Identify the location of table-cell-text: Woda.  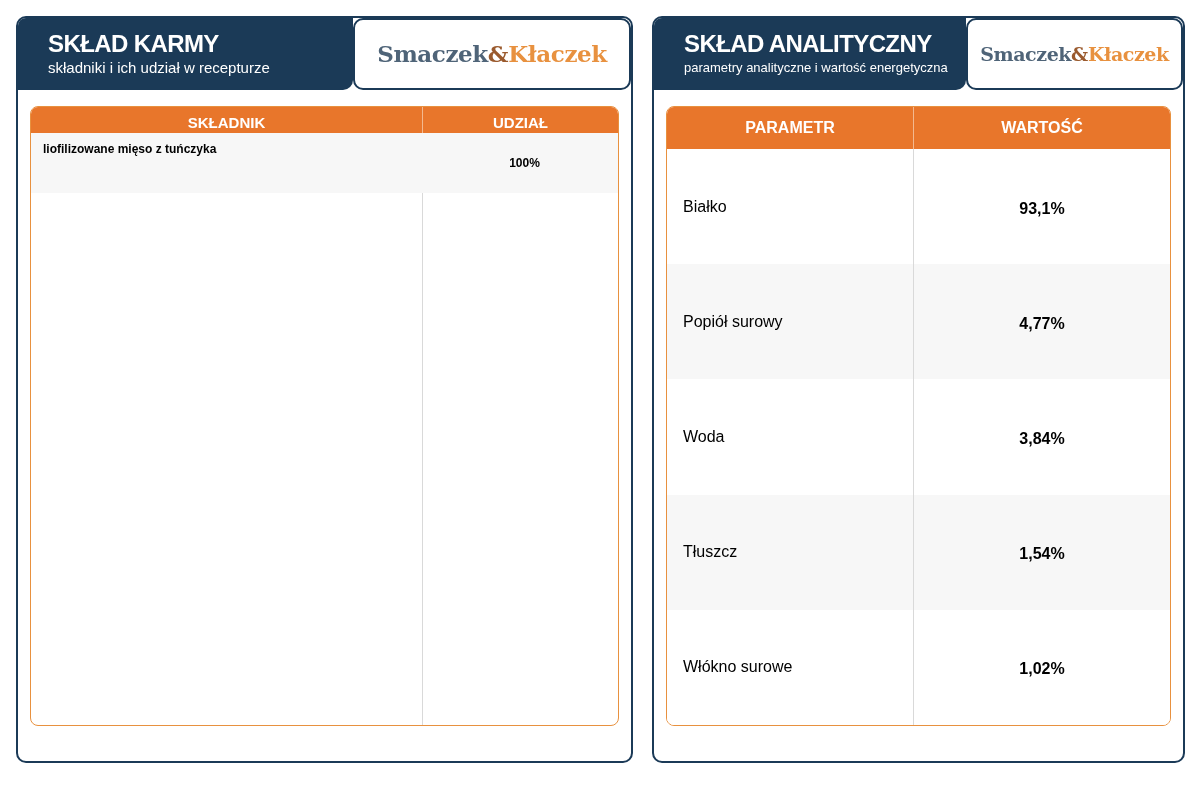
(704, 437).